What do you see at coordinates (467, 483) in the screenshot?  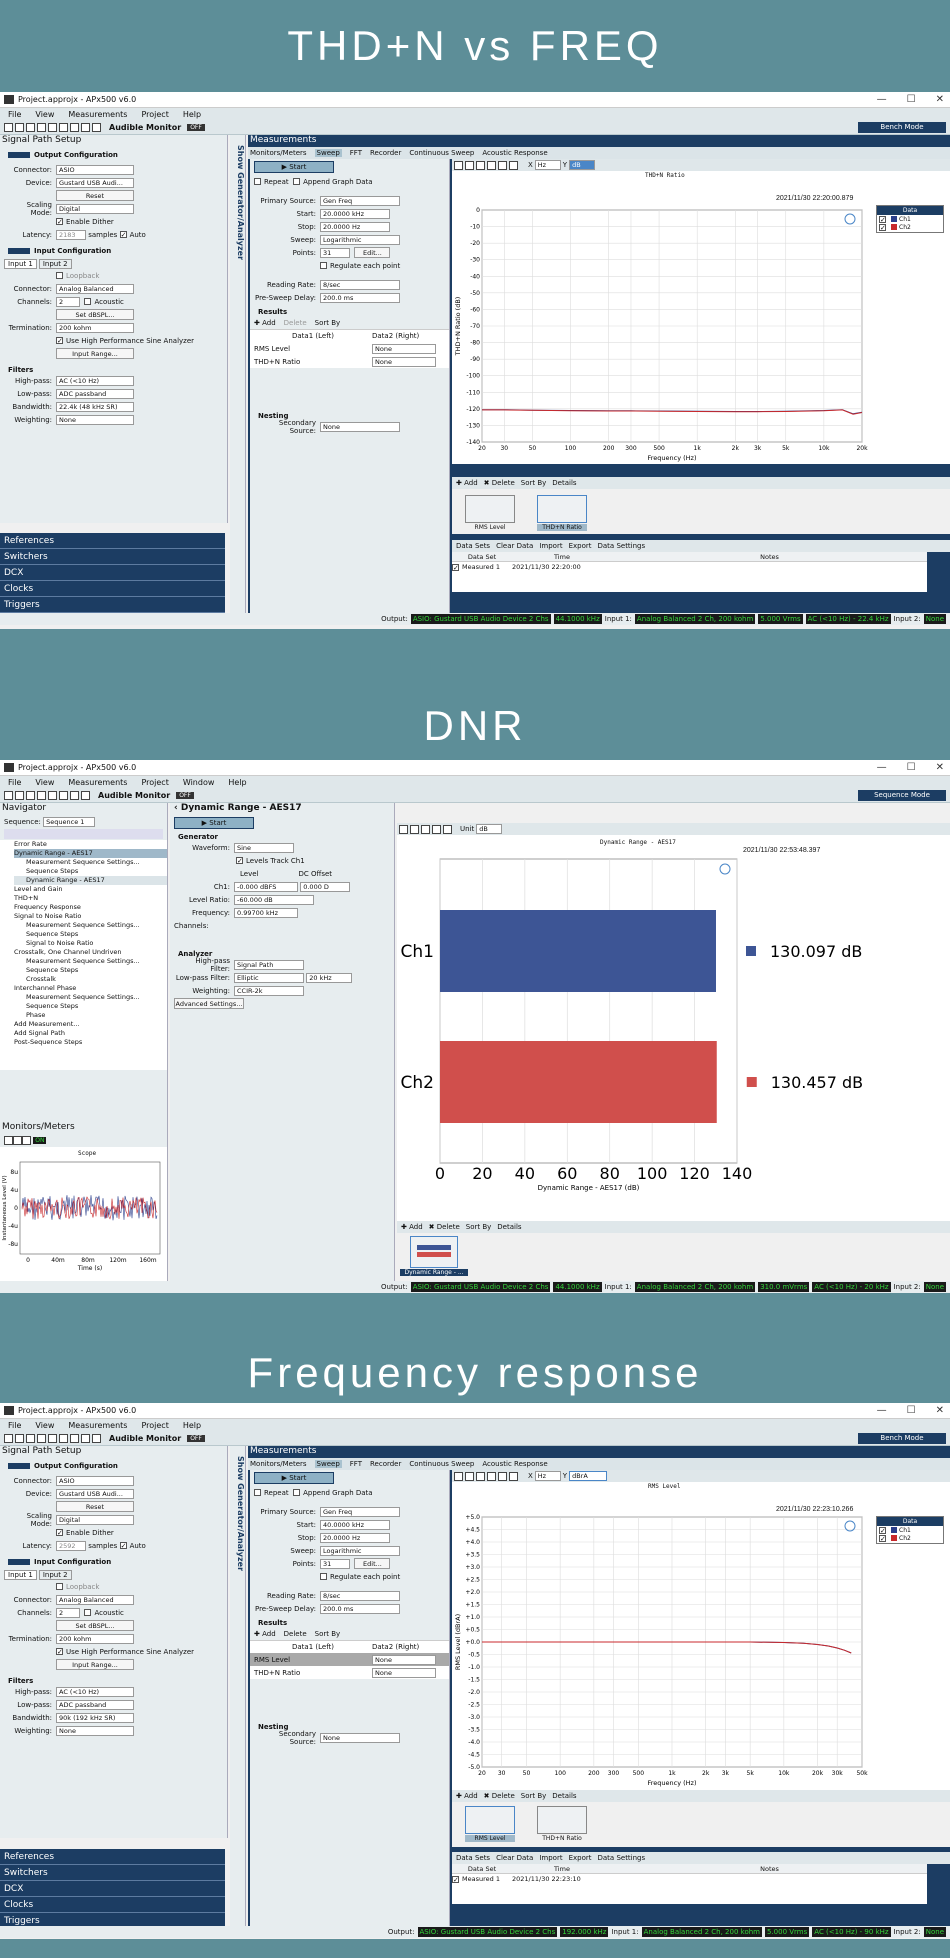 I see `add-graph-button: ✚ Add` at bounding box center [467, 483].